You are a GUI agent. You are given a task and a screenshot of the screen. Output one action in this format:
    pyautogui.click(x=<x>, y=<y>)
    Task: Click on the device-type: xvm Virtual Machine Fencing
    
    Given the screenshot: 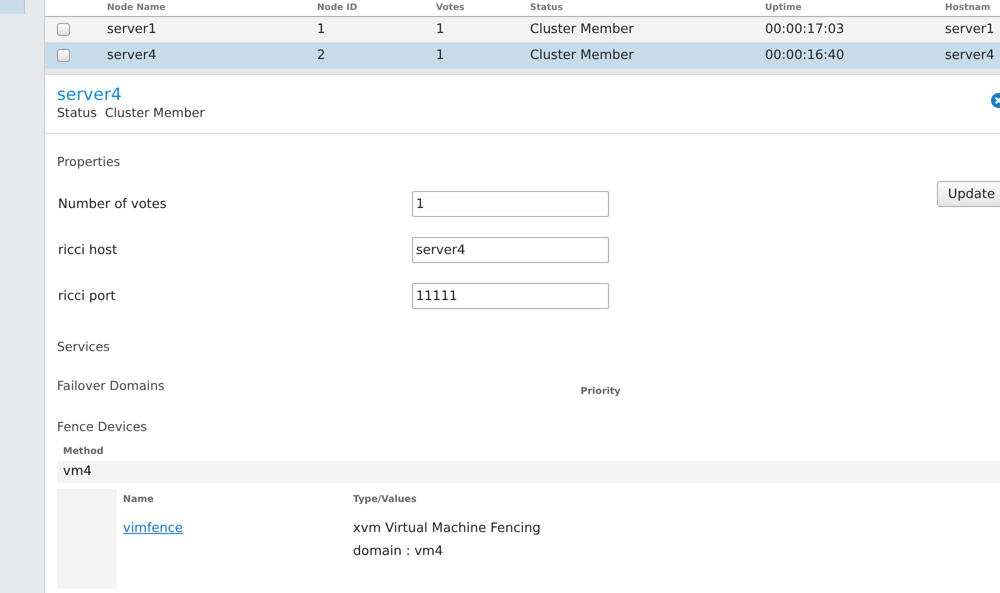 What is the action you would take?
    pyautogui.click(x=447, y=528)
    